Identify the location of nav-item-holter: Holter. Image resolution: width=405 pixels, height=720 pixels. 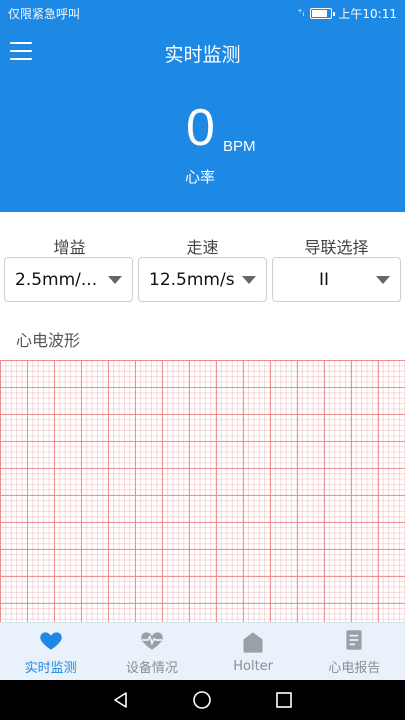
(253, 651).